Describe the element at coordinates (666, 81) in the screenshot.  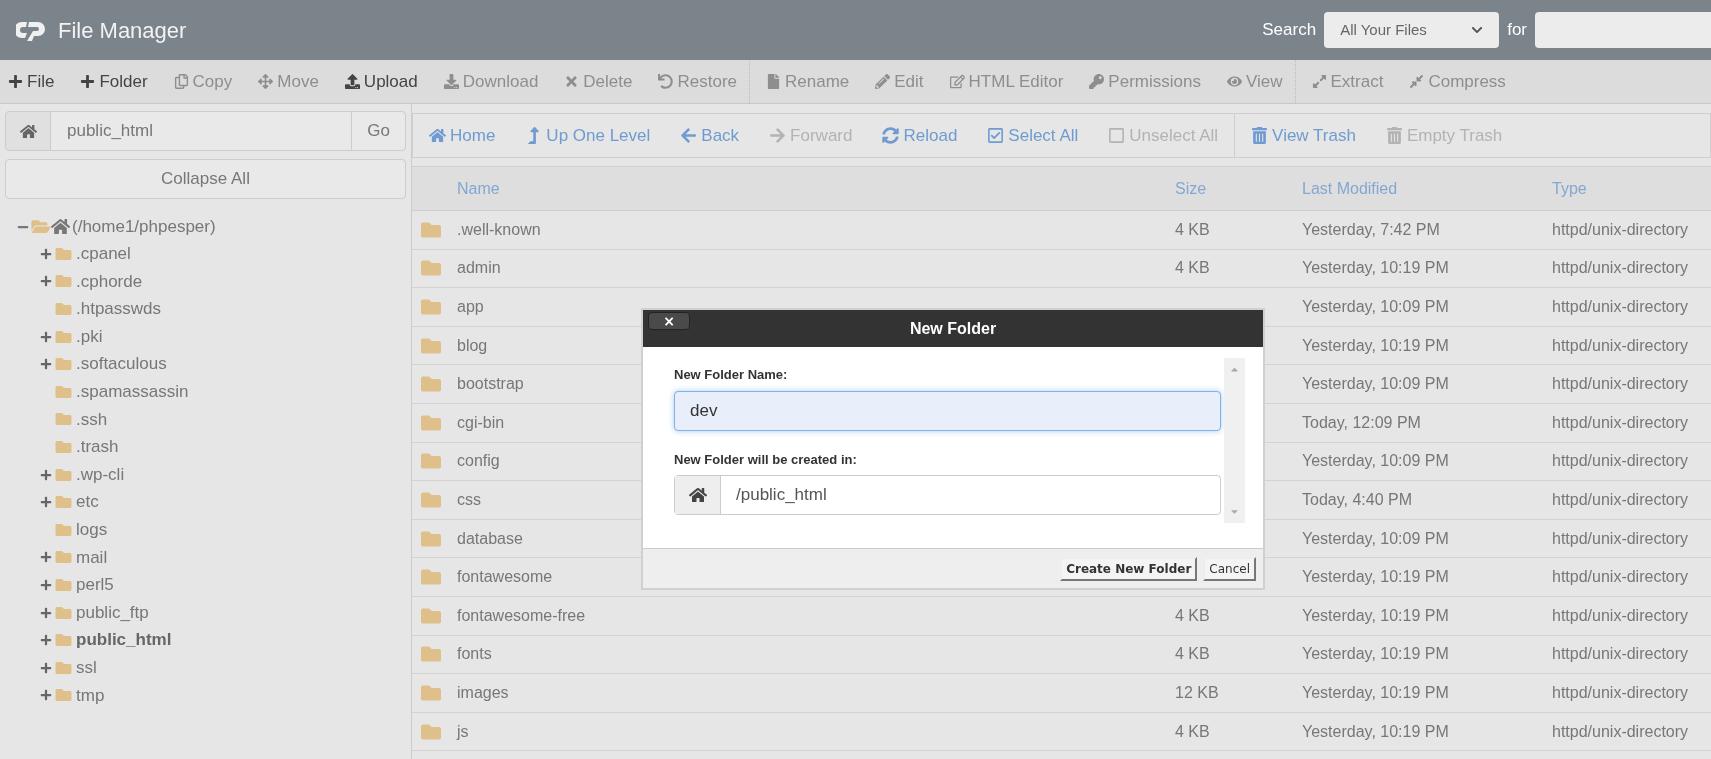
I see `undo-icon` at that location.